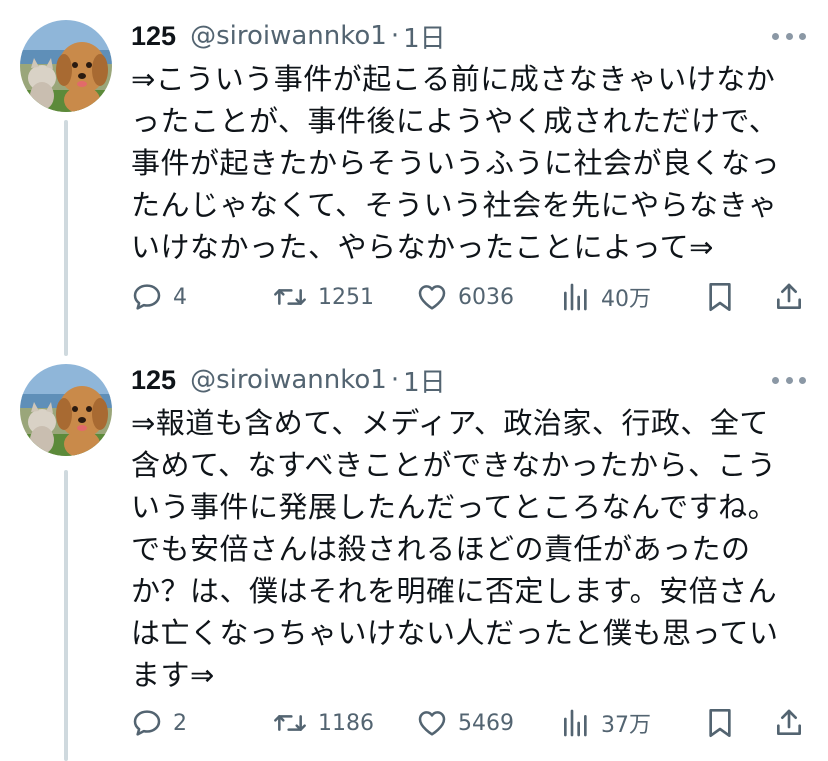 Image resolution: width=828 pixels, height=761 pixels. Describe the element at coordinates (626, 299) in the screenshot. I see `view-count: 40万` at that location.